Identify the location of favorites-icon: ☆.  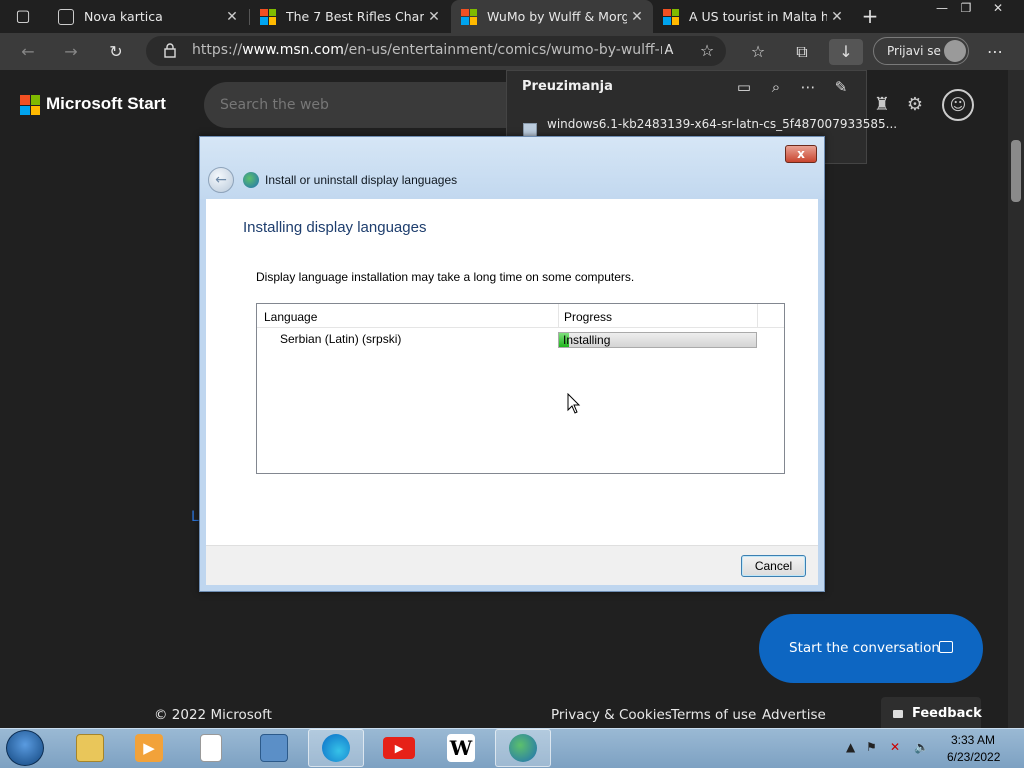
(758, 52).